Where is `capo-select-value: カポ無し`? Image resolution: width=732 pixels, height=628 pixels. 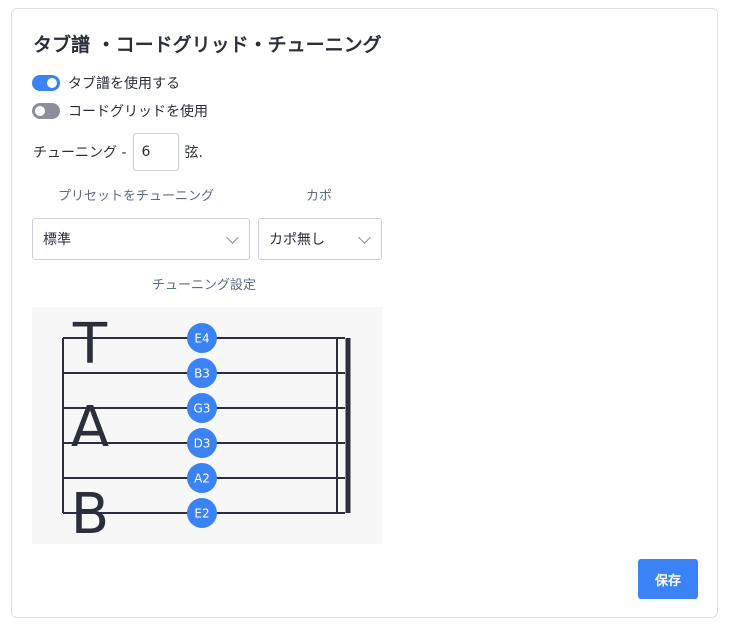
capo-select-value: カポ無し is located at coordinates (297, 240).